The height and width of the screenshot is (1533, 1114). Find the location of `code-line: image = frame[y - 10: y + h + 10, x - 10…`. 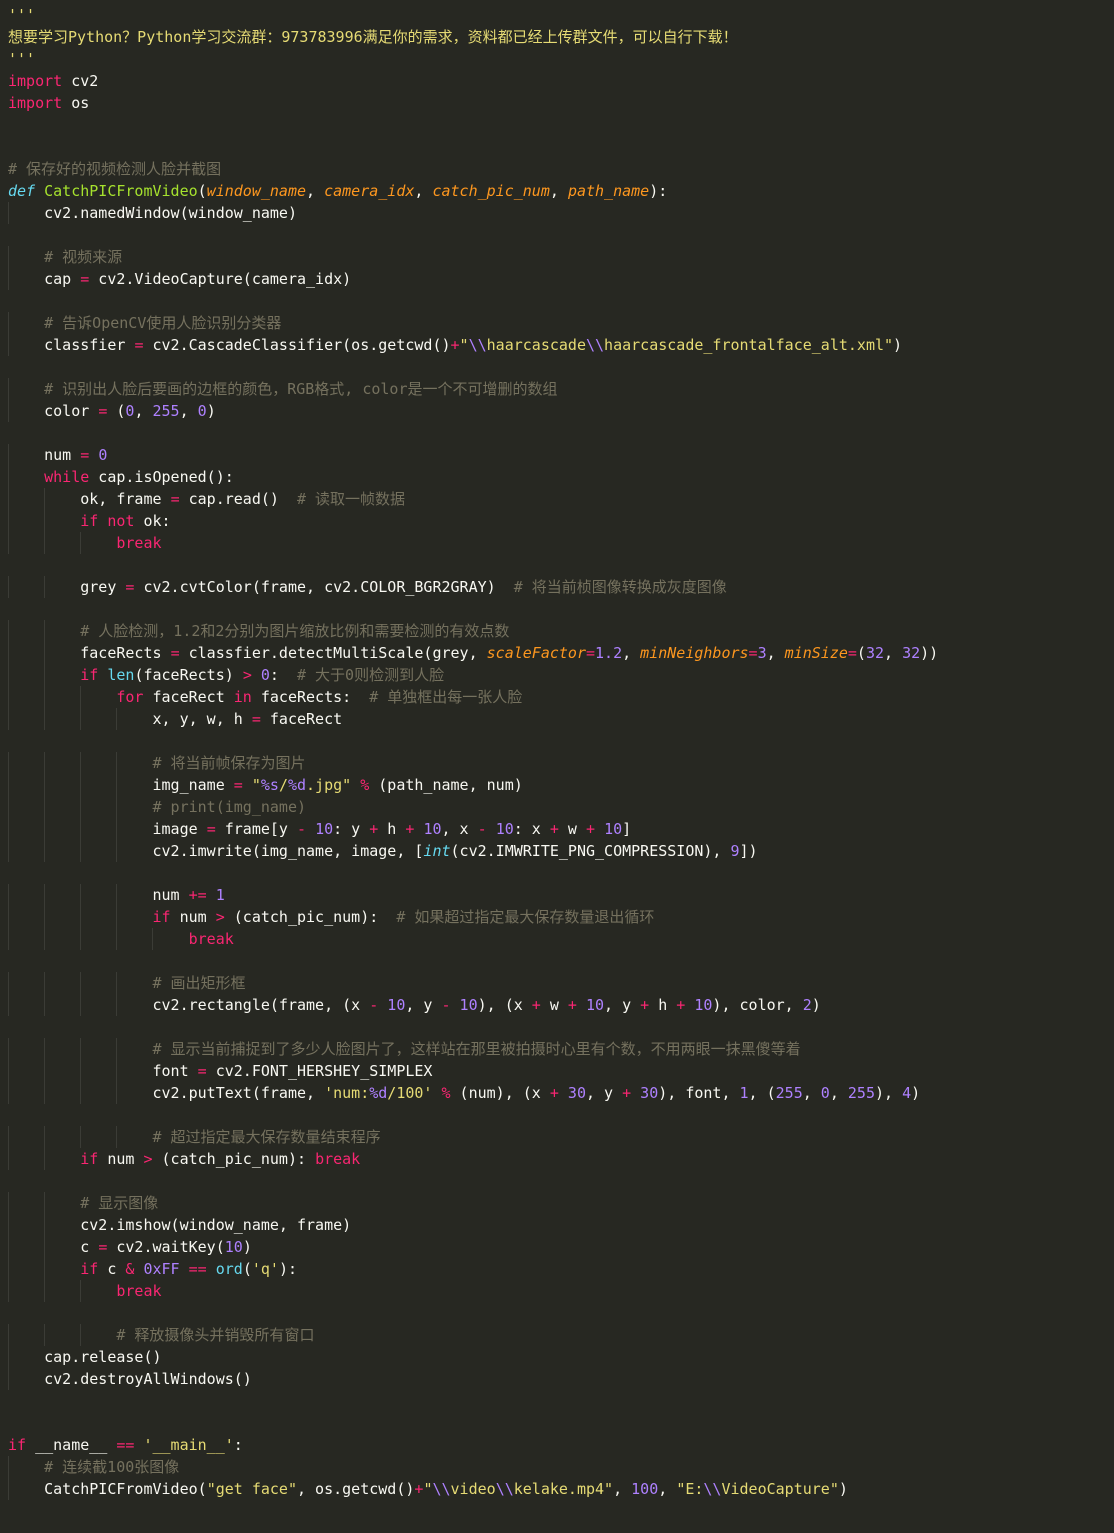

code-line: image = frame[y - 10: y + h + 10, x - 10… is located at coordinates (561, 829).